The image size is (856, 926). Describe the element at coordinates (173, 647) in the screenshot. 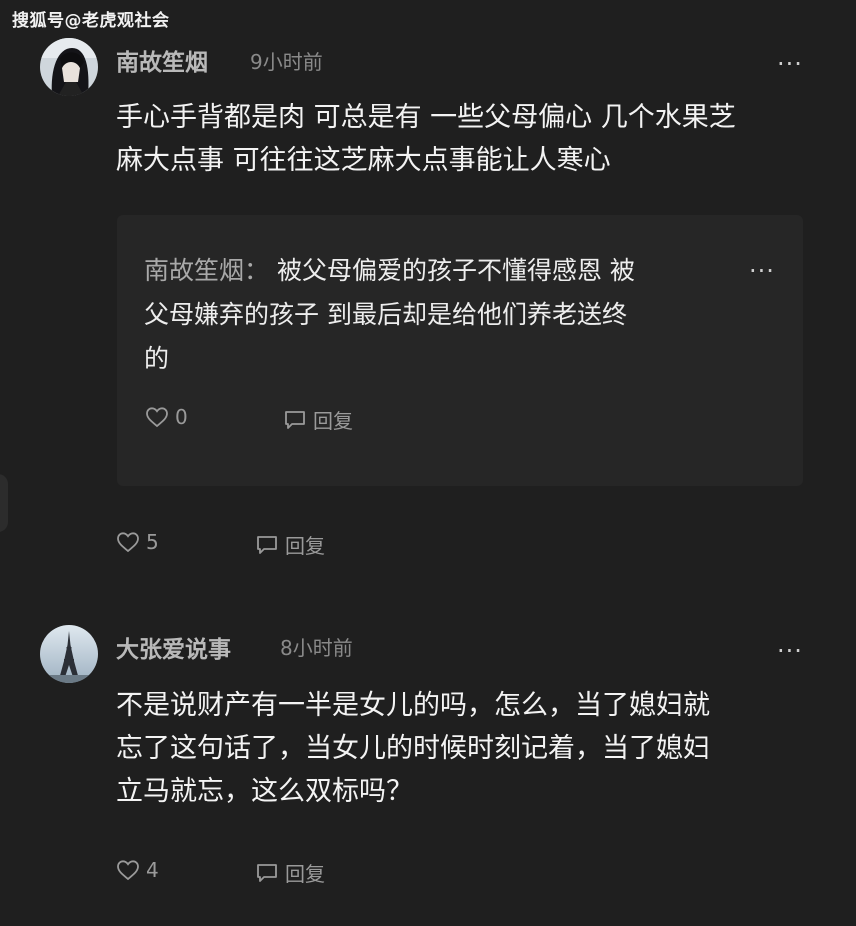

I see `comment-username: 大张爱说事` at that location.